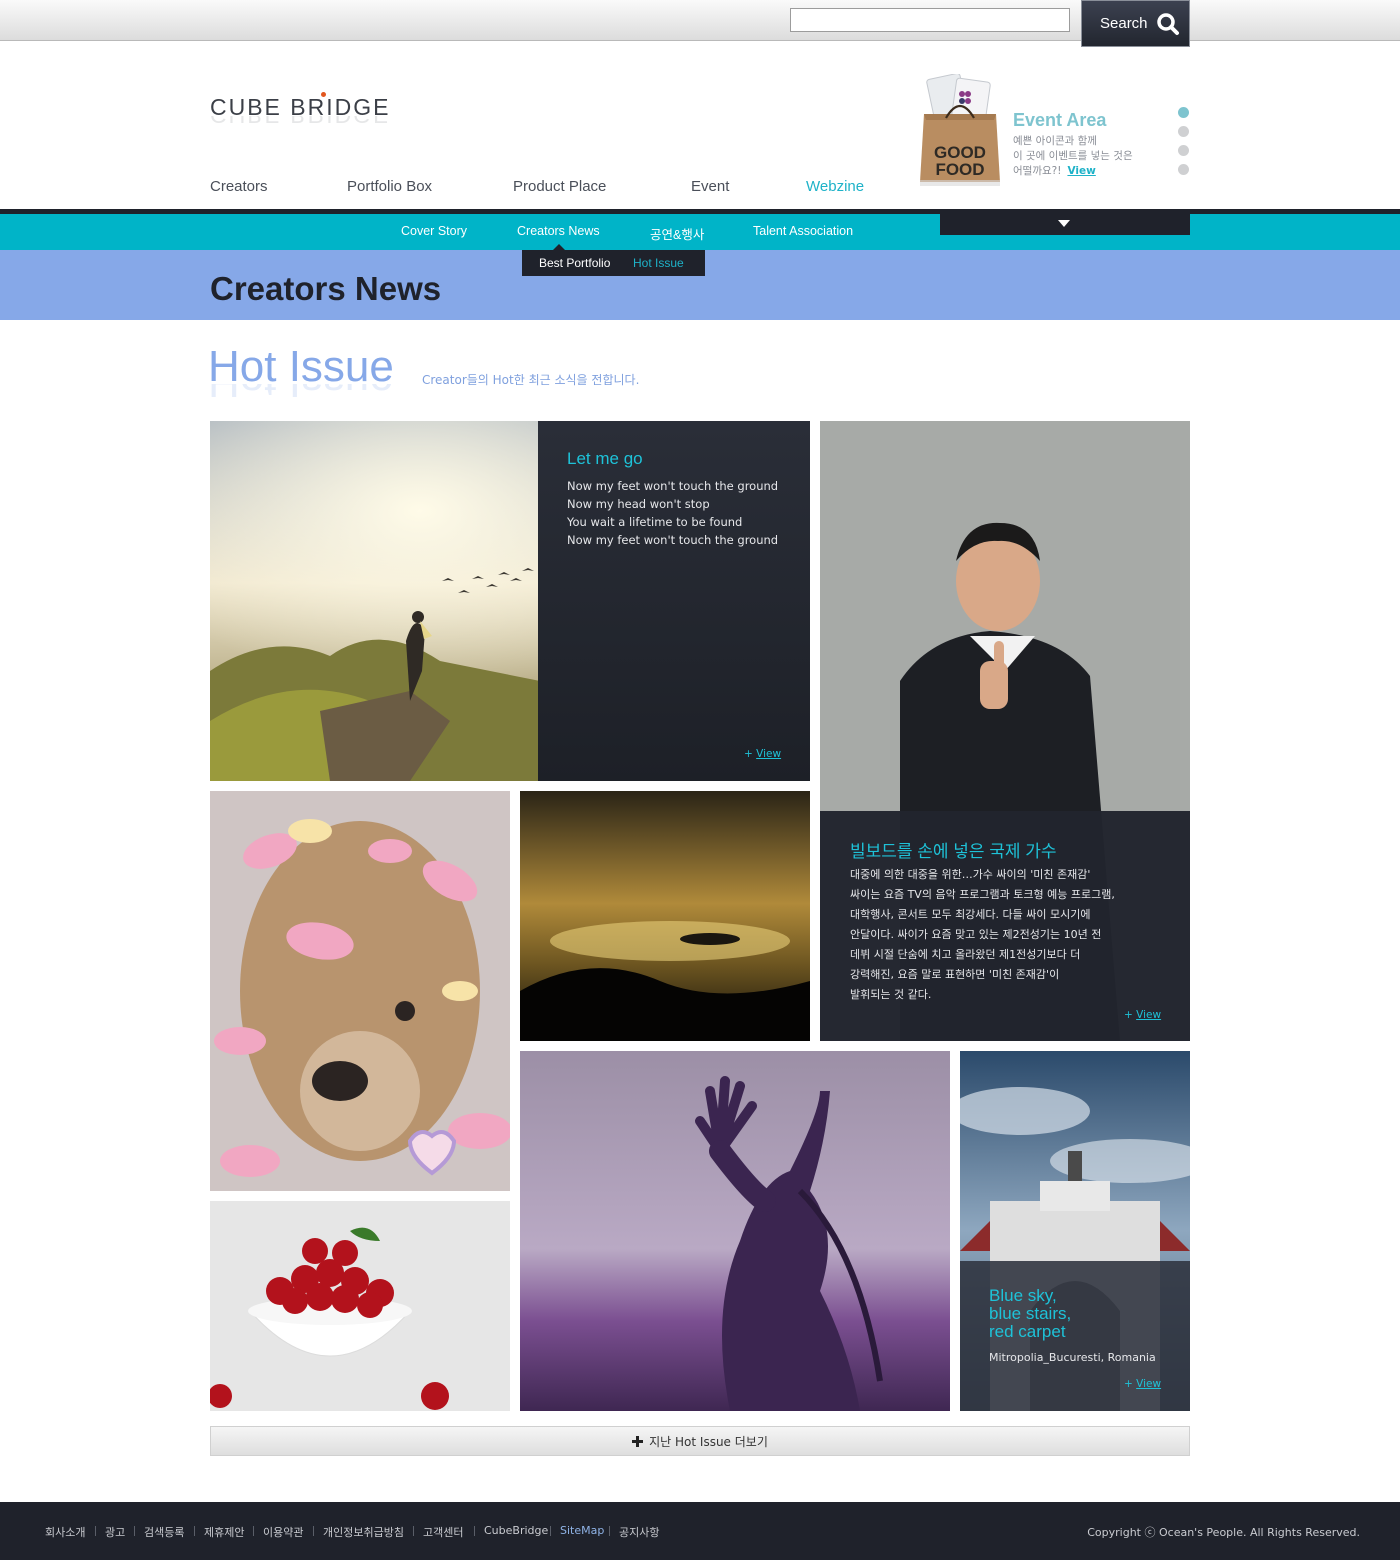 This screenshot has width=1400, height=1560. What do you see at coordinates (638, 504) in the screenshot?
I see `let-me-go-line-2: Now my head won't stop` at bounding box center [638, 504].